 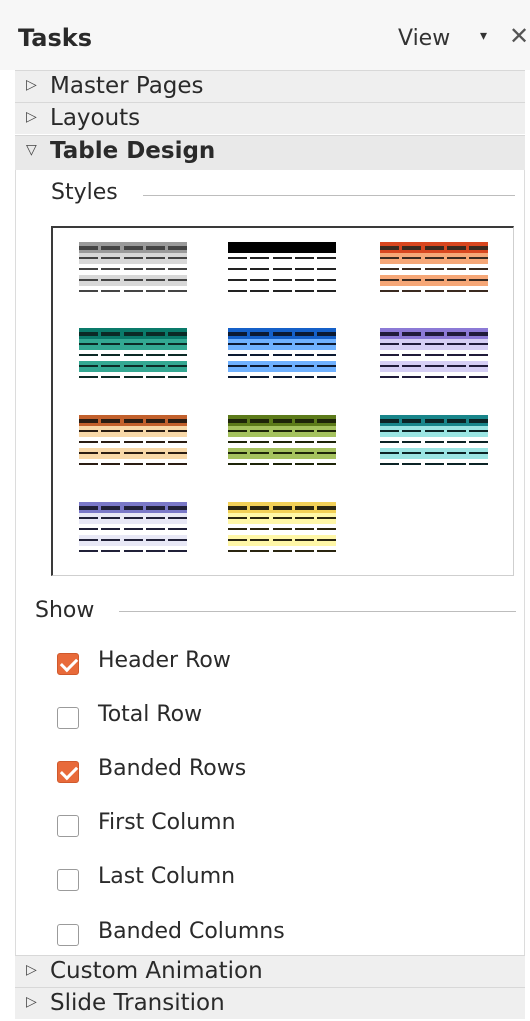 I want to click on checkbox-banded-rows: Banded Rows, so click(x=257, y=772).